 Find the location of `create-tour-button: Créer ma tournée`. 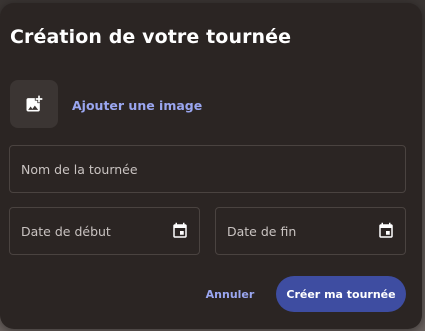

create-tour-button: Créer ma tournée is located at coordinates (341, 294).